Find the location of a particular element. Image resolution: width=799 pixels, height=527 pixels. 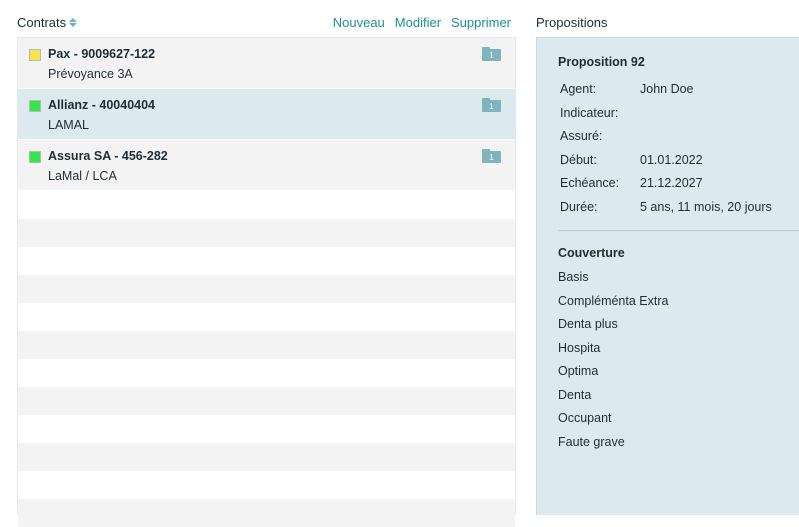

contract-row: Assura SA - 456-282 LaMal / LCA 1 is located at coordinates (266, 165).